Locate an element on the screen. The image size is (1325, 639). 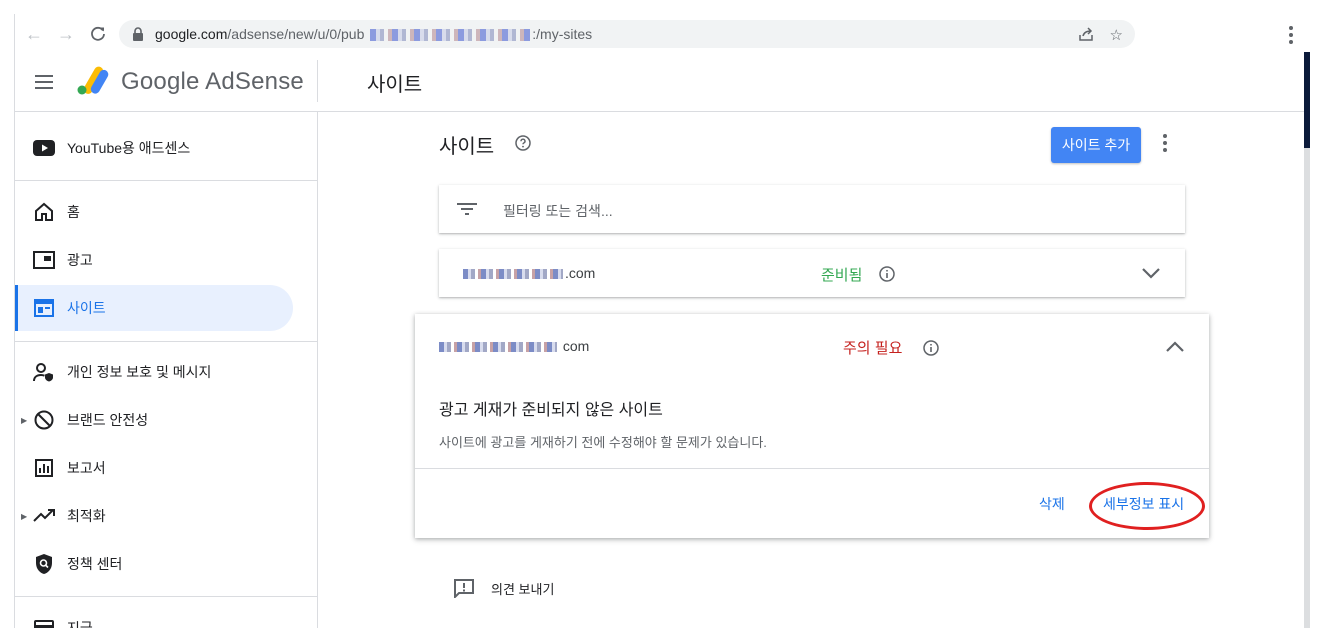
site-domain: .com is located at coordinates (529, 273).